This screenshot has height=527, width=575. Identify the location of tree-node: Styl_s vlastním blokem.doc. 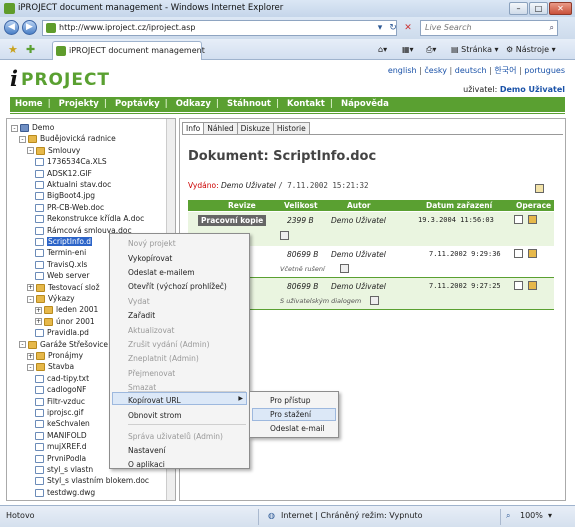
(92, 480).